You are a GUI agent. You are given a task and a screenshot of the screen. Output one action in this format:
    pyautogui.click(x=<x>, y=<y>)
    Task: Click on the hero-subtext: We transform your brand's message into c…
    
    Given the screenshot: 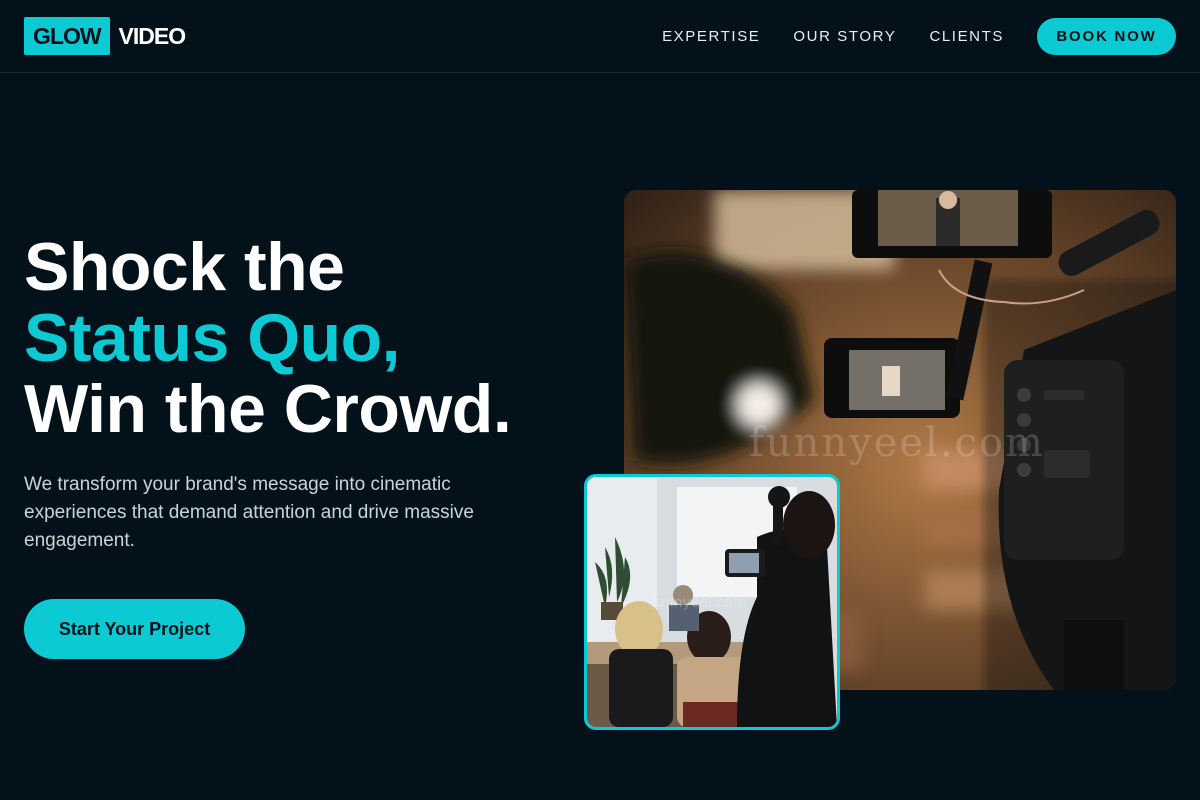 What is the action you would take?
    pyautogui.click(x=249, y=512)
    